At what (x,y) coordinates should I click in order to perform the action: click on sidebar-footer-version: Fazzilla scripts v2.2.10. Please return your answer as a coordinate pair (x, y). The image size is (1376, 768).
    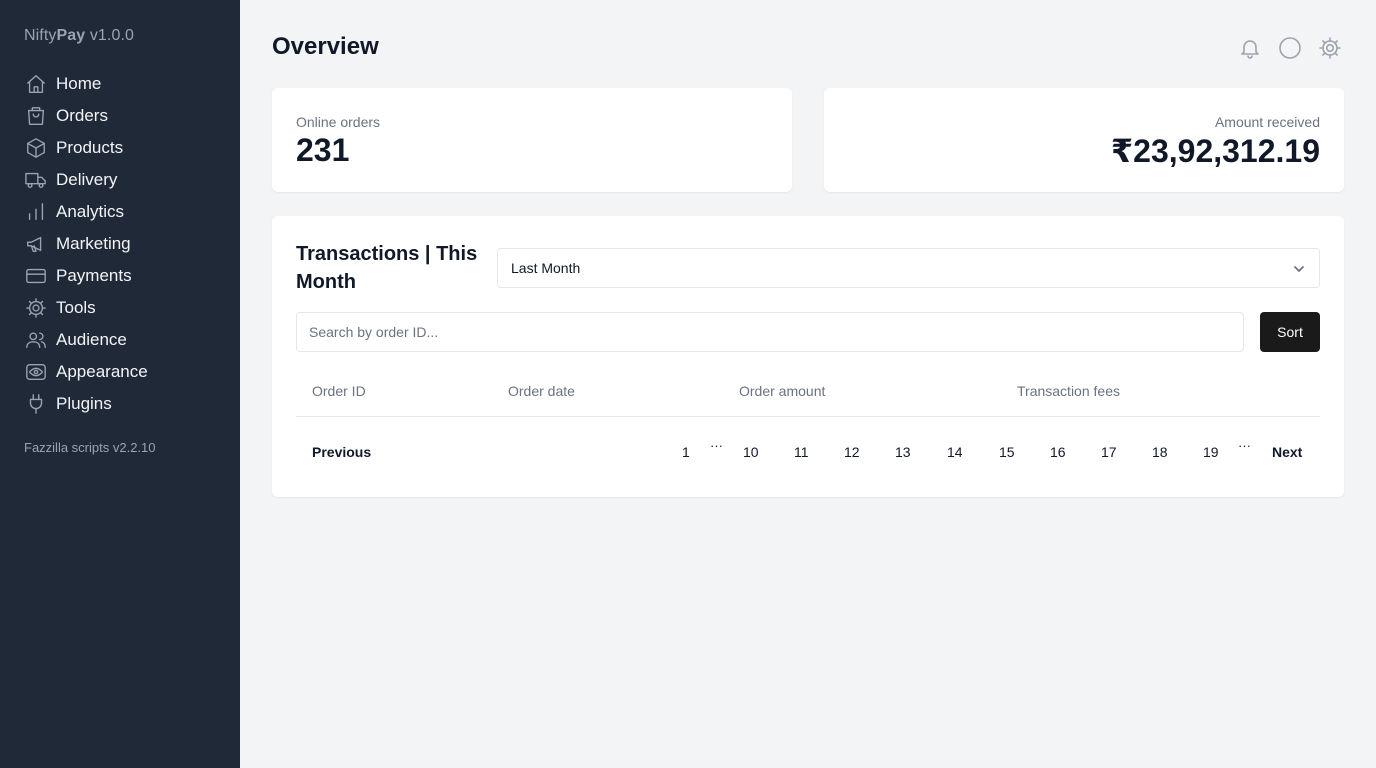
    Looking at the image, I should click on (90, 447).